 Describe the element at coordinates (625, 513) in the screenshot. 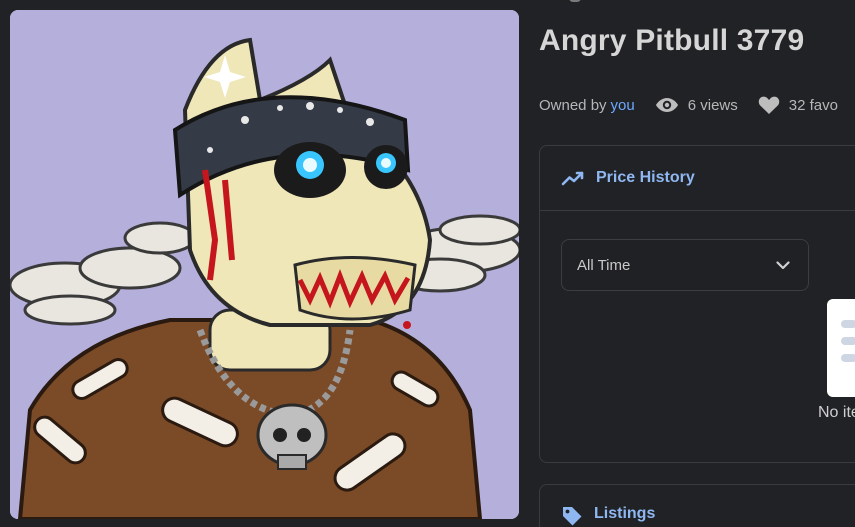

I see `listings-title: Listings` at that location.